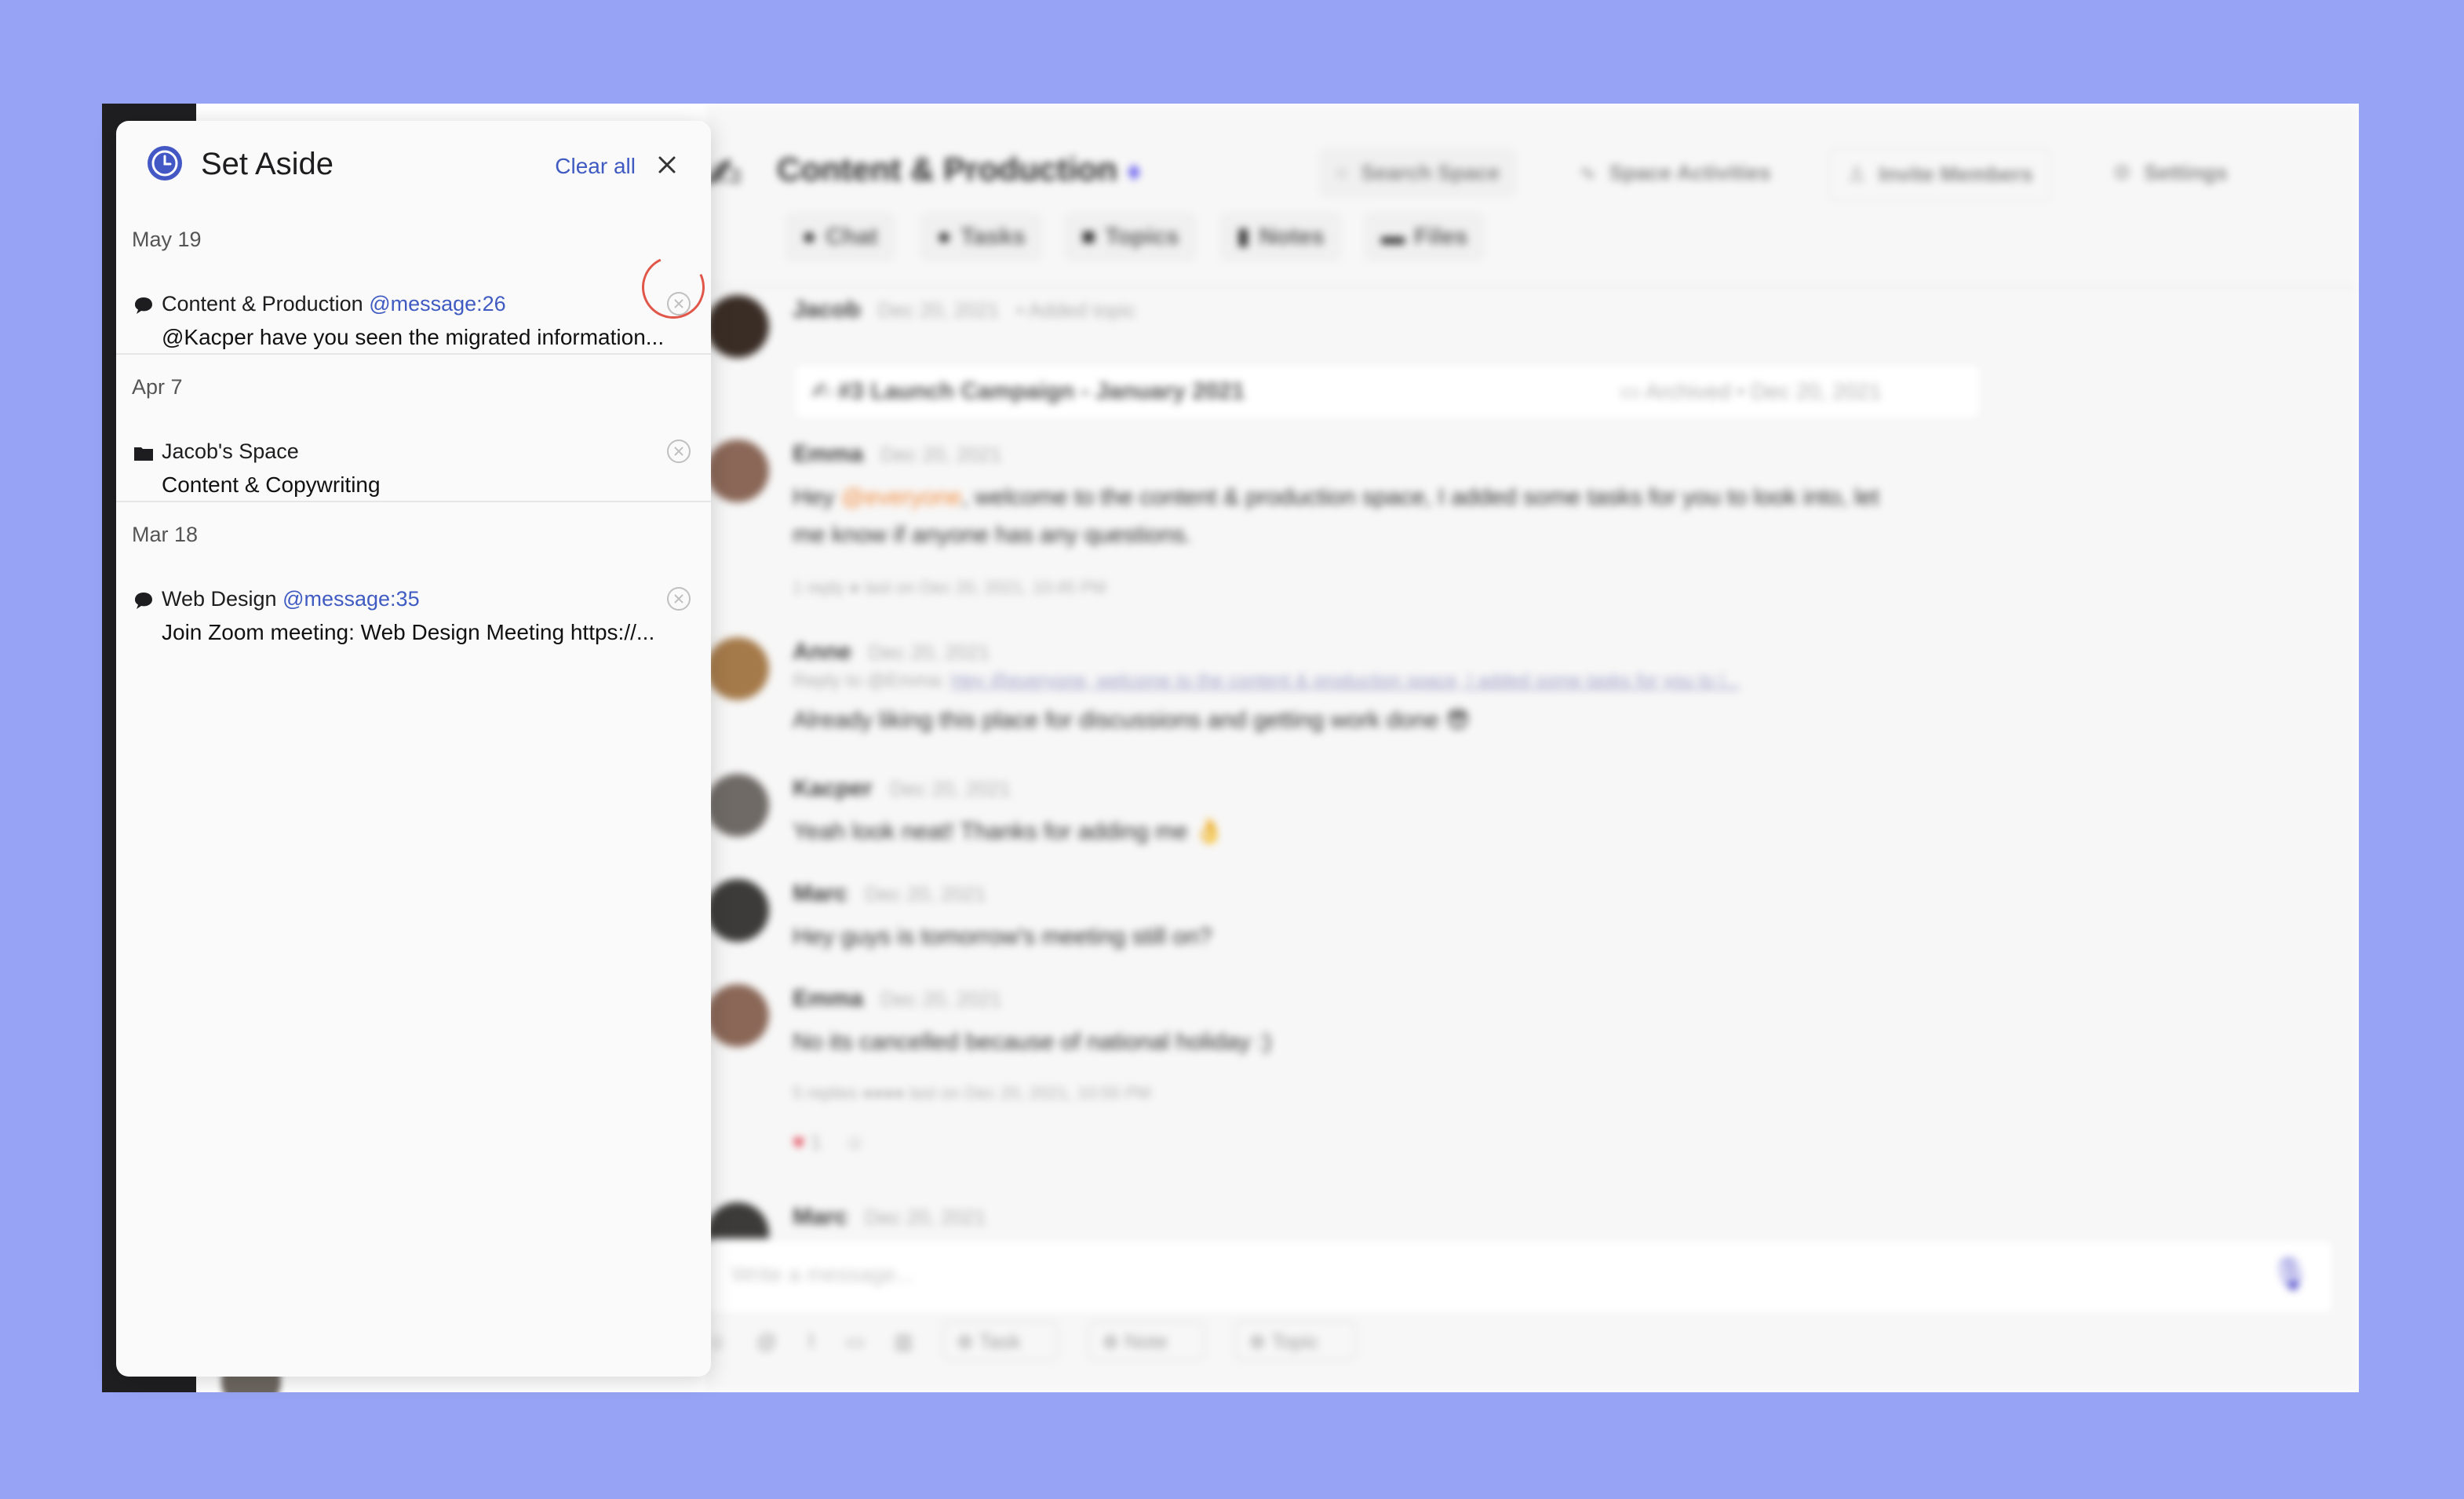 This screenshot has width=2464, height=1499. Describe the element at coordinates (143, 454) in the screenshot. I see `folder-icon` at that location.